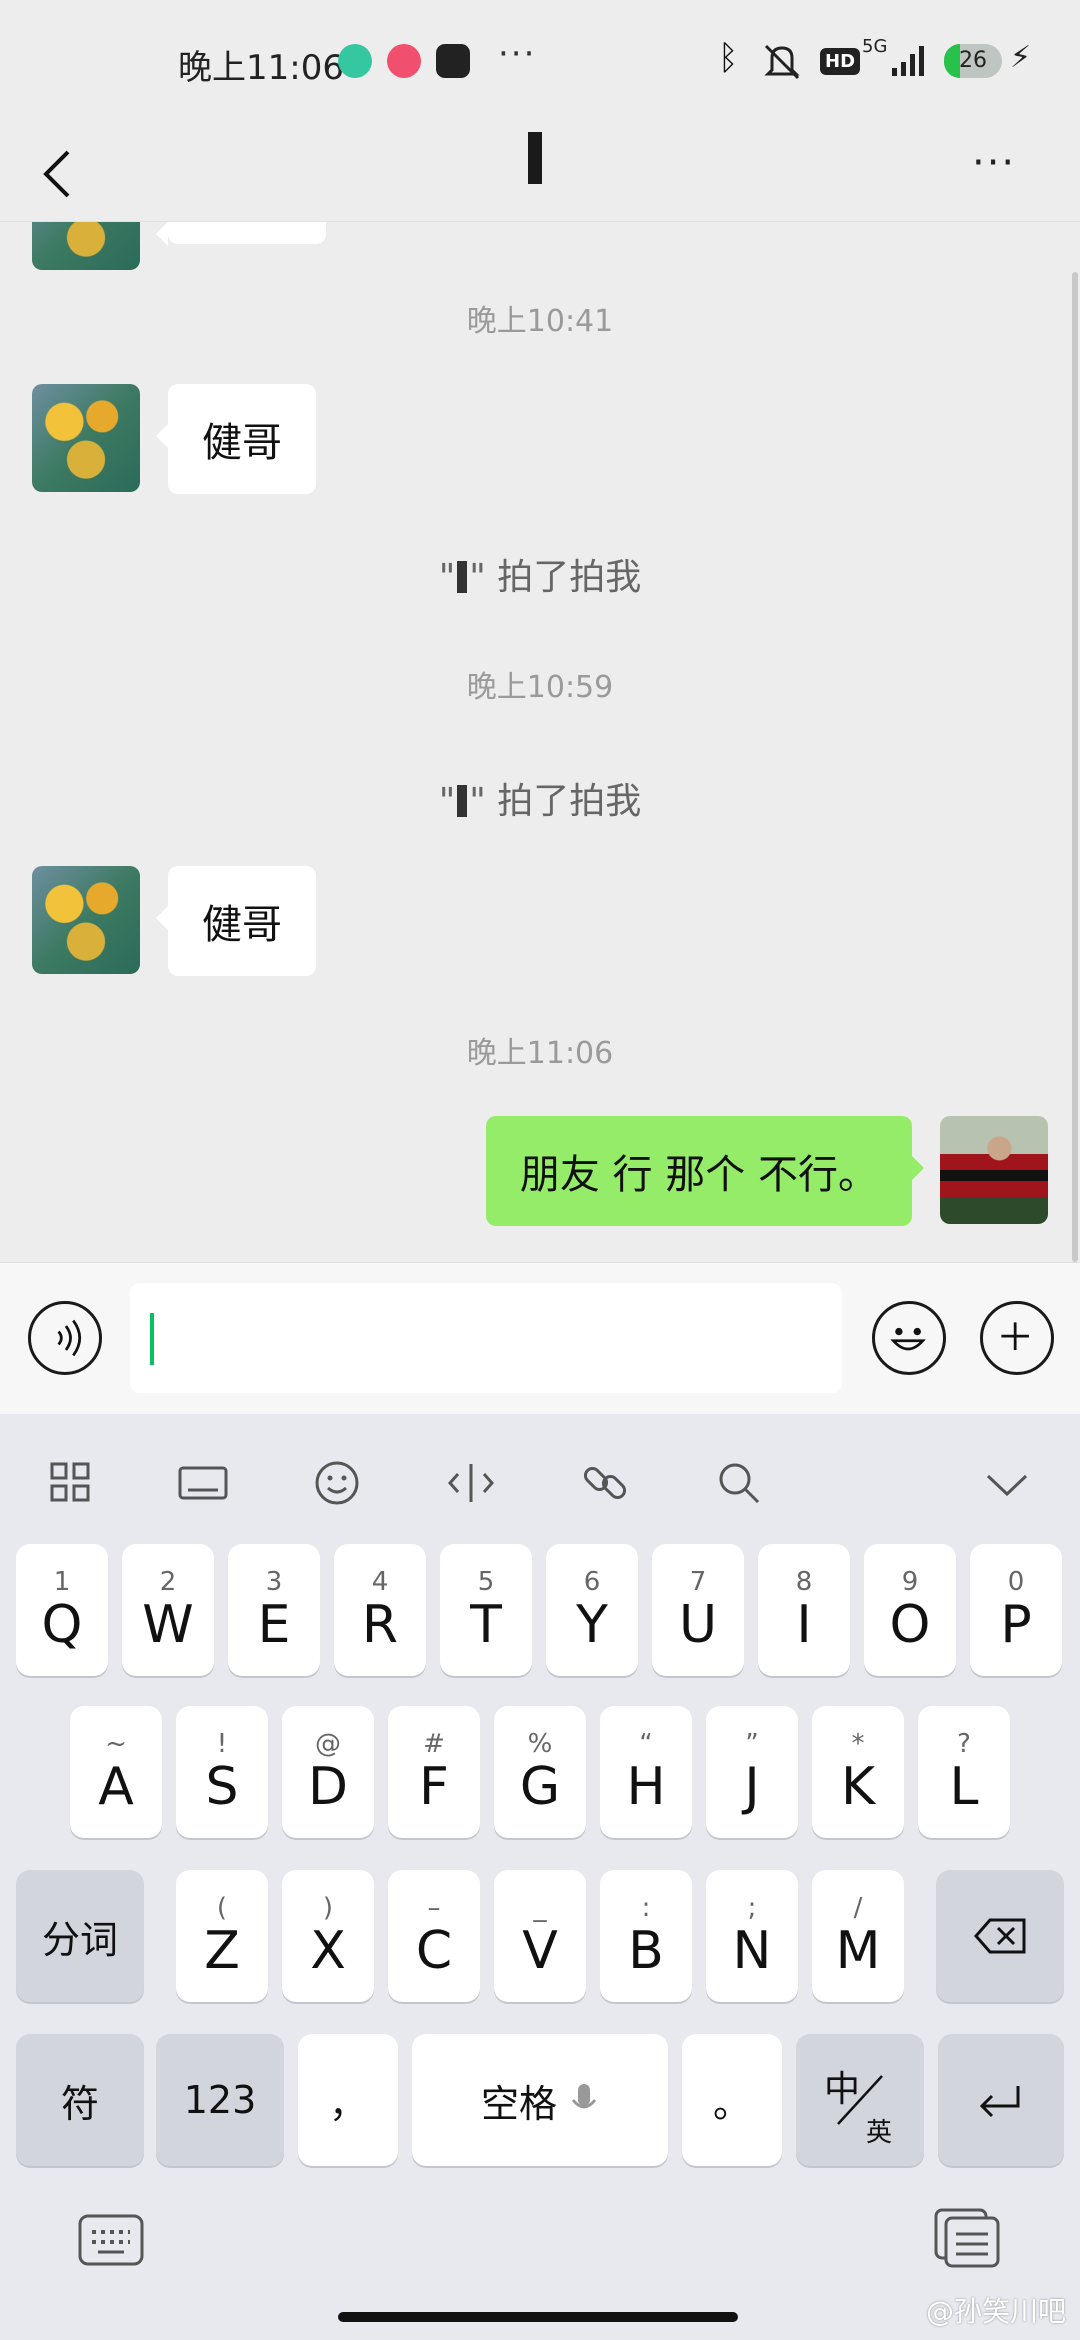 The image size is (1080, 2340). What do you see at coordinates (964, 1772) in the screenshot?
I see `key-l: ? L` at bounding box center [964, 1772].